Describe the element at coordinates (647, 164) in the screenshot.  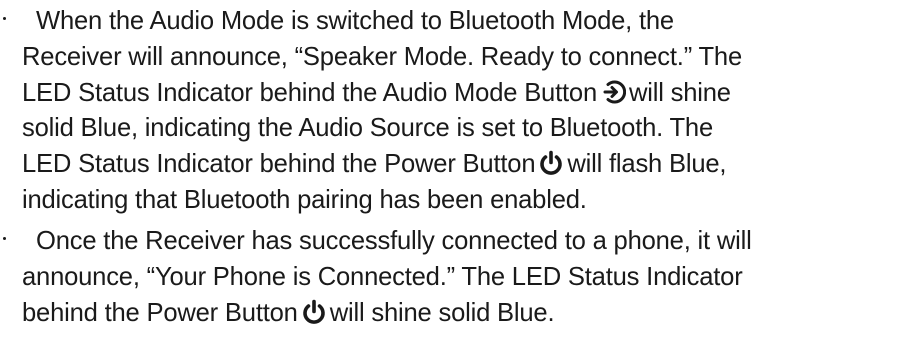
I see `text-segment: will flash Blue,` at that location.